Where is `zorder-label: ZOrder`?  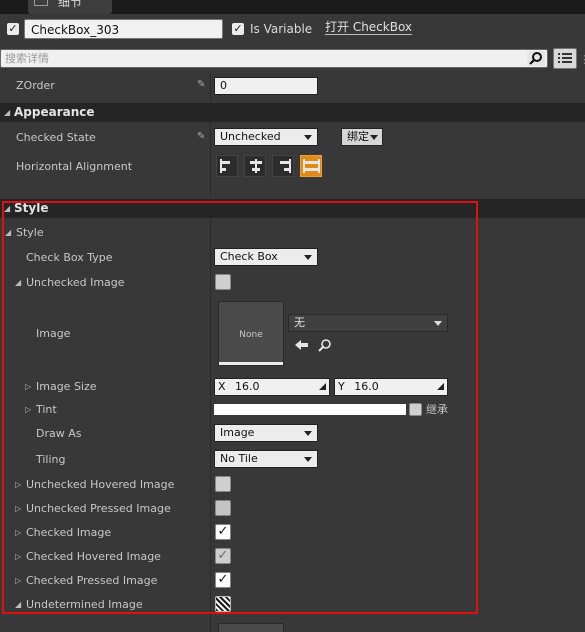
zorder-label: ZOrder is located at coordinates (35, 85).